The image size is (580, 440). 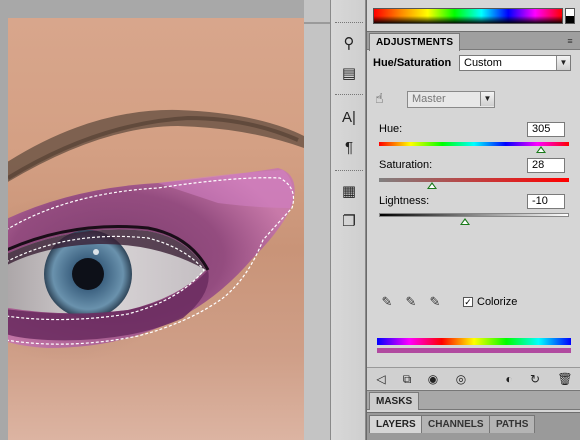 I want to click on adjustments-tab-bar: ADJUSTMENTS ≡, so click(x=473, y=41).